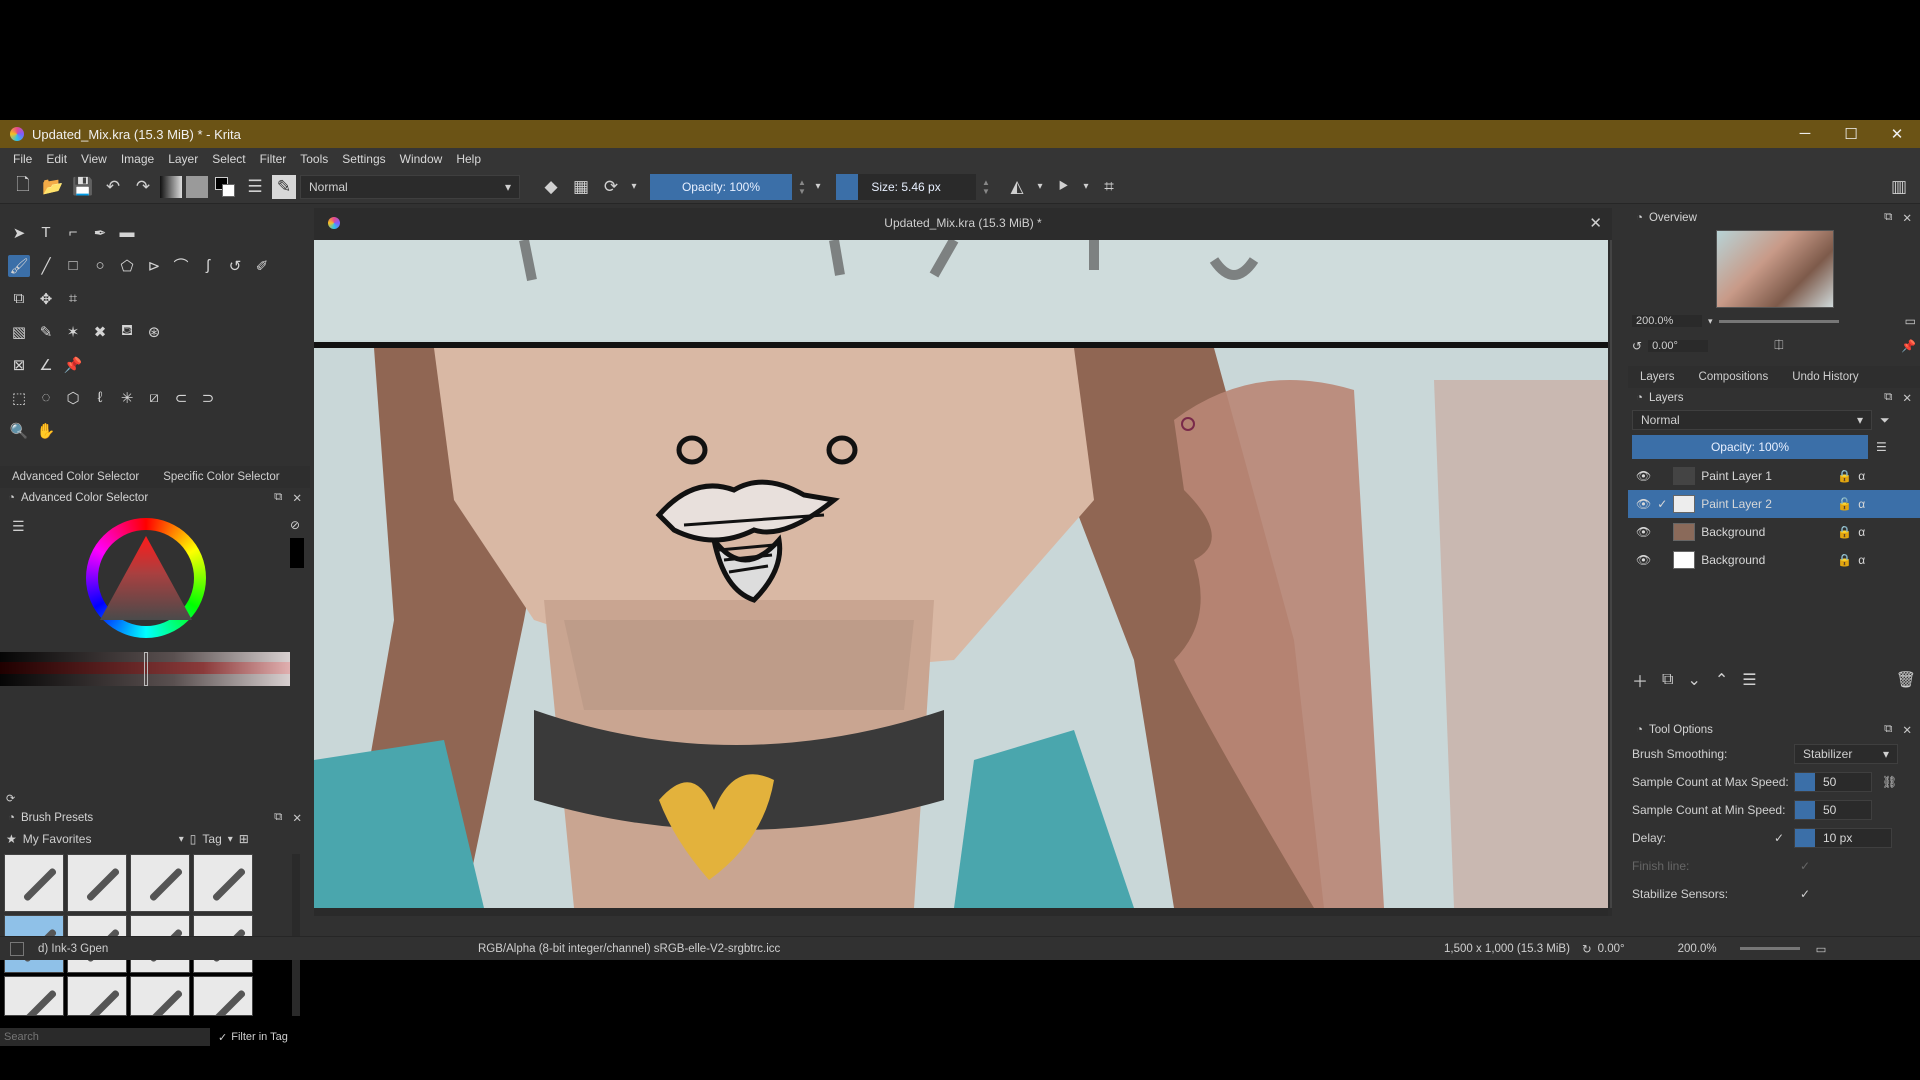 The image size is (1920, 1080). What do you see at coordinates (73, 266) in the screenshot?
I see `rectangle-tool-icon: □` at bounding box center [73, 266].